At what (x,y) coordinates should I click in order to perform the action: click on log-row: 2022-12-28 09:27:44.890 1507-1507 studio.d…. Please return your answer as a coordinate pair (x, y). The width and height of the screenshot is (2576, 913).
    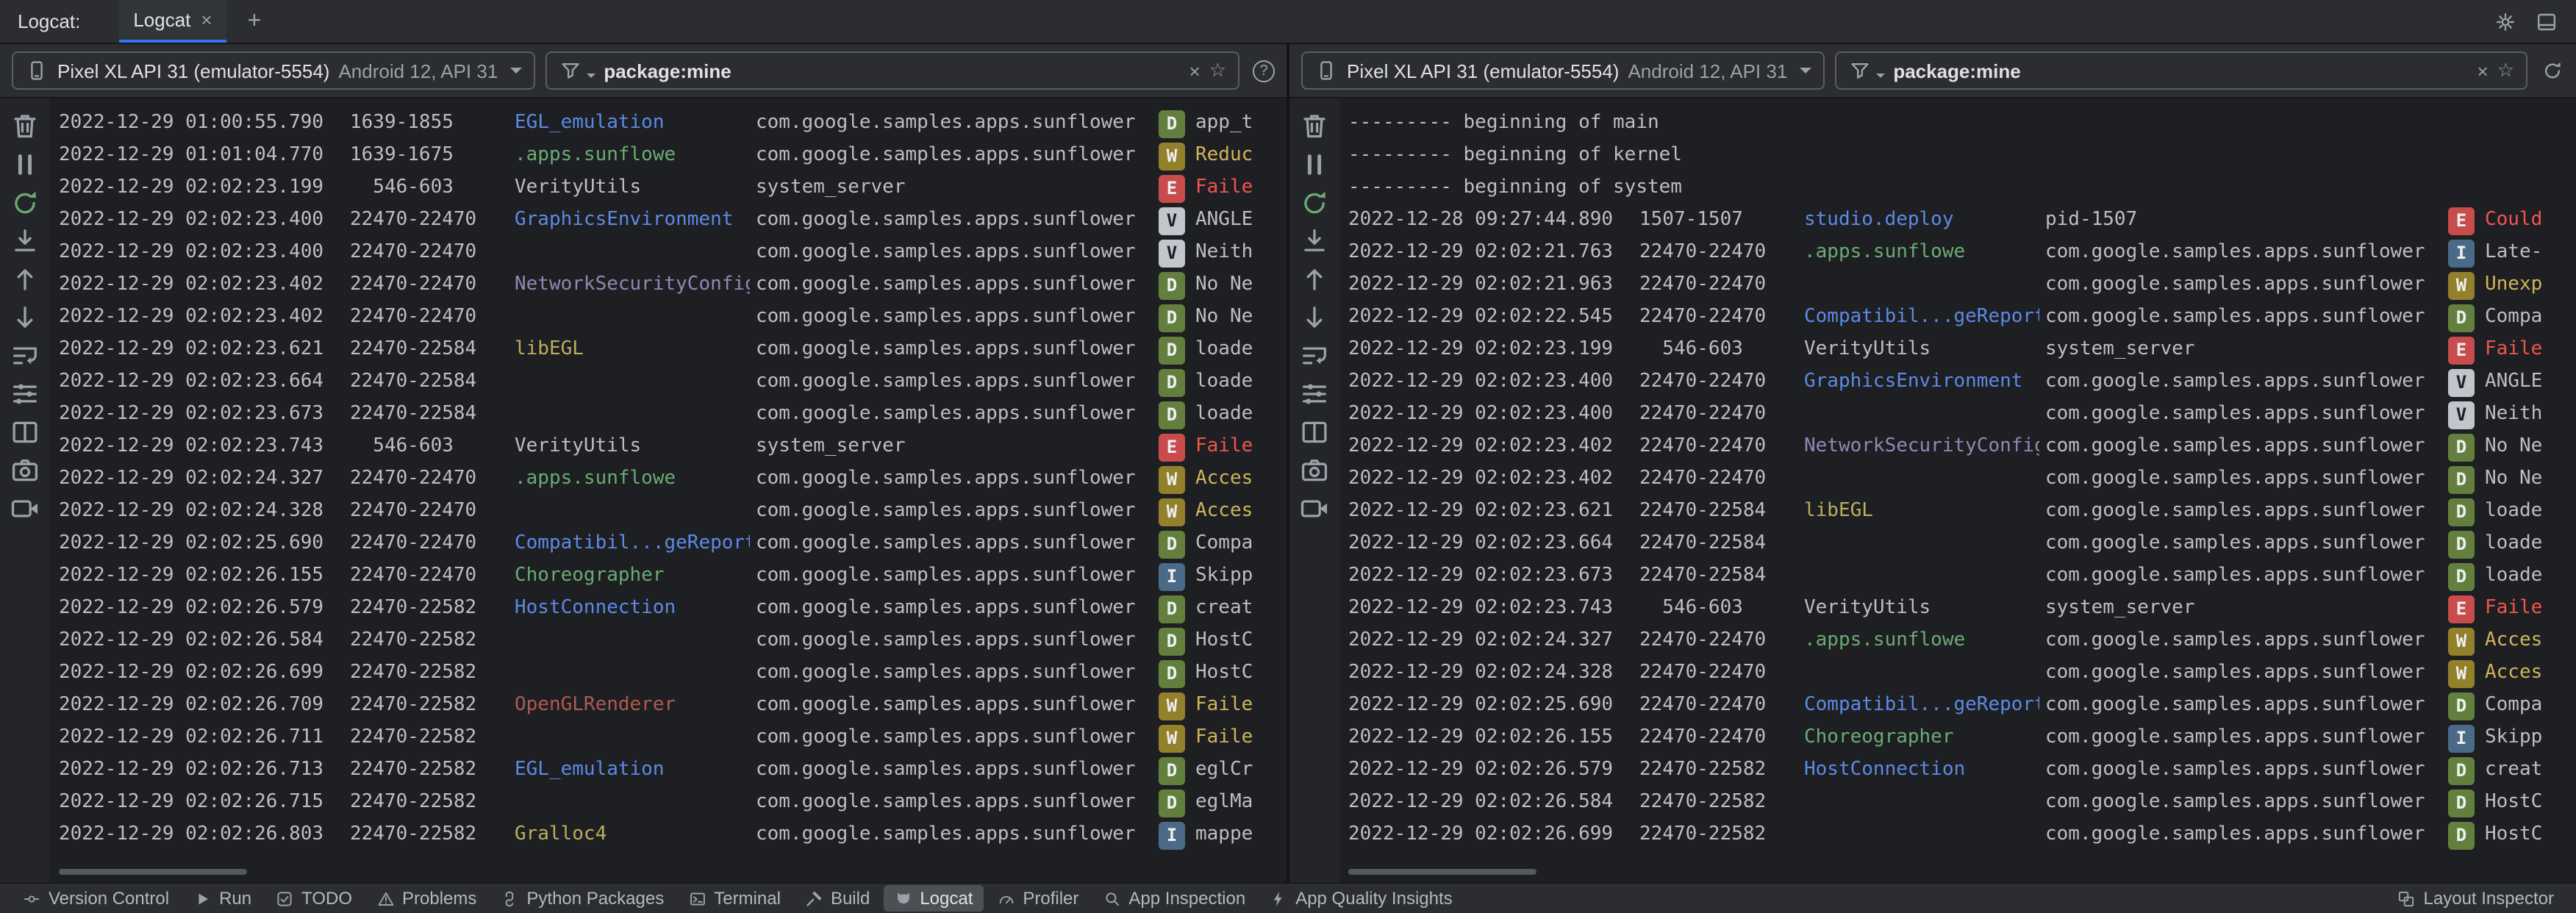
    Looking at the image, I should click on (1962, 220).